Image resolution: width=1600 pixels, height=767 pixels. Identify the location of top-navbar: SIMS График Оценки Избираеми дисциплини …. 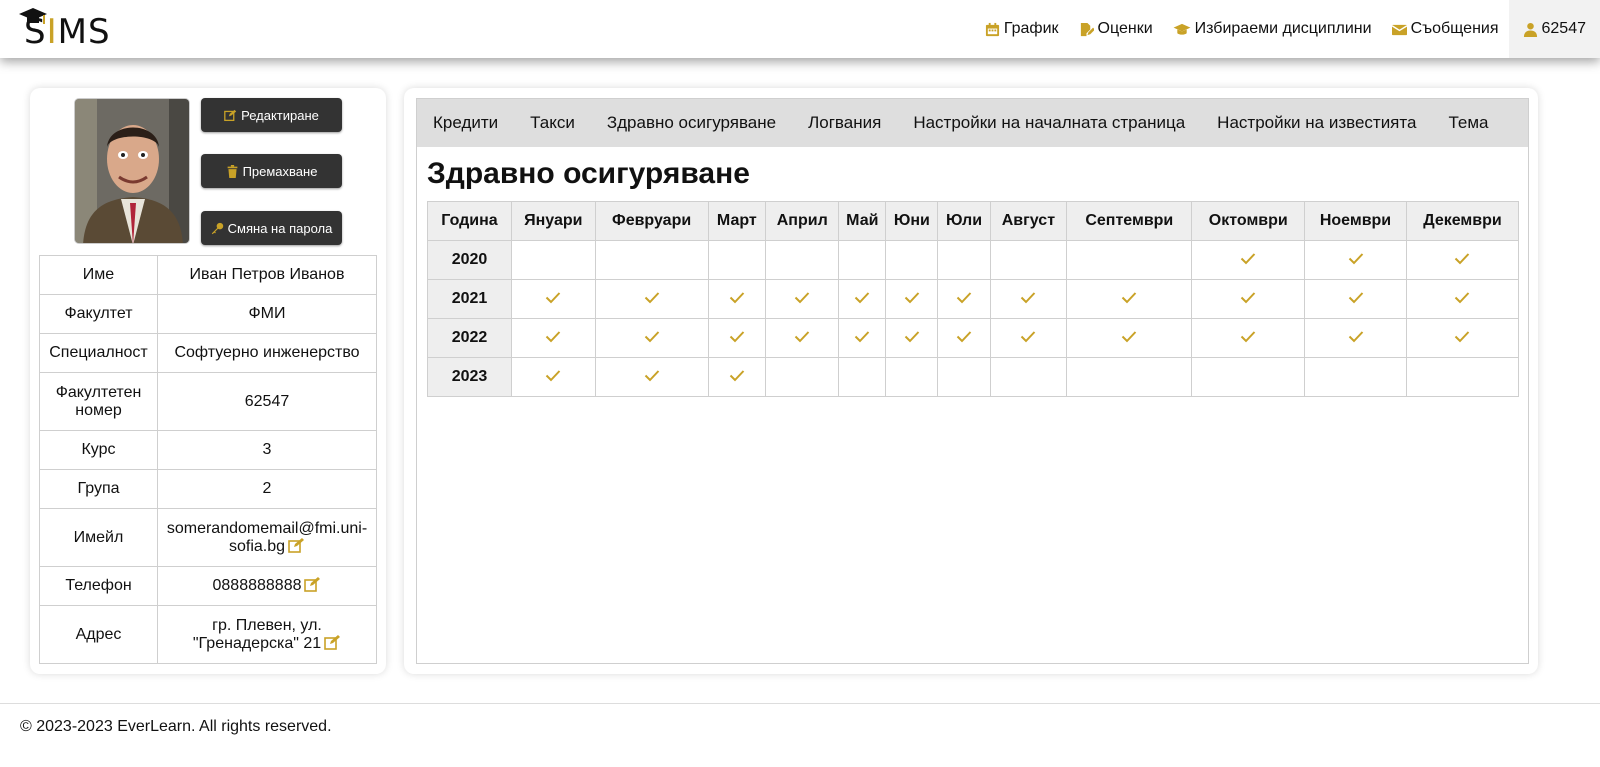
(800, 29).